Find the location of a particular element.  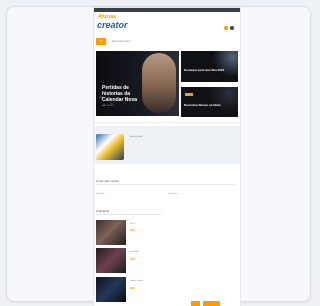

hero-image is located at coordinates (159, 83).